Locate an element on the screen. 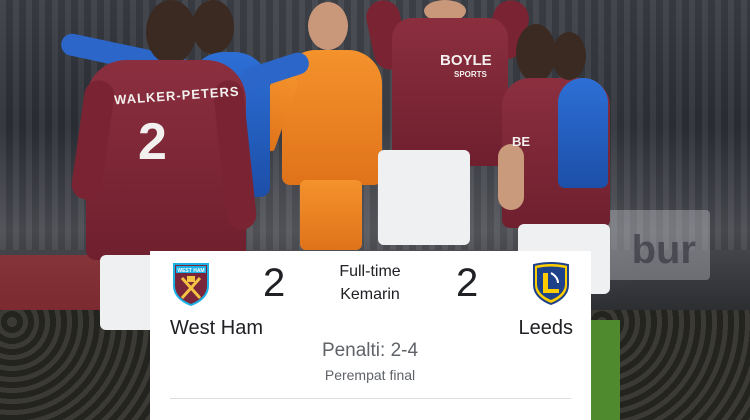  away-team-name: Leeds is located at coordinates (546, 328).